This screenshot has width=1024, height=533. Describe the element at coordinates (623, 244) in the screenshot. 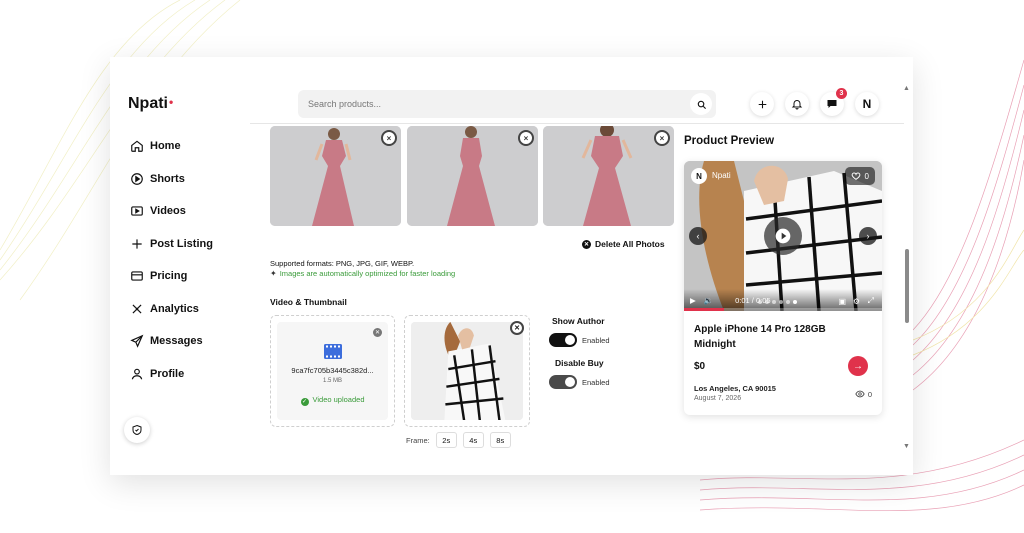

I see `delete-all-photos-button: ✕ Delete All Photos` at that location.